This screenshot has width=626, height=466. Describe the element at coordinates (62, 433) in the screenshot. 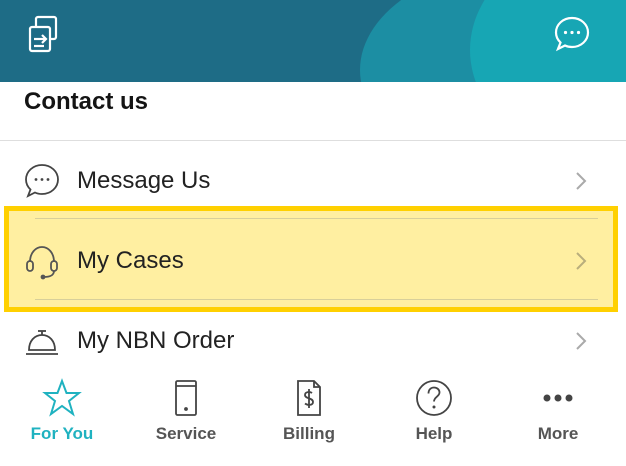

I see `tab-label: For You` at that location.